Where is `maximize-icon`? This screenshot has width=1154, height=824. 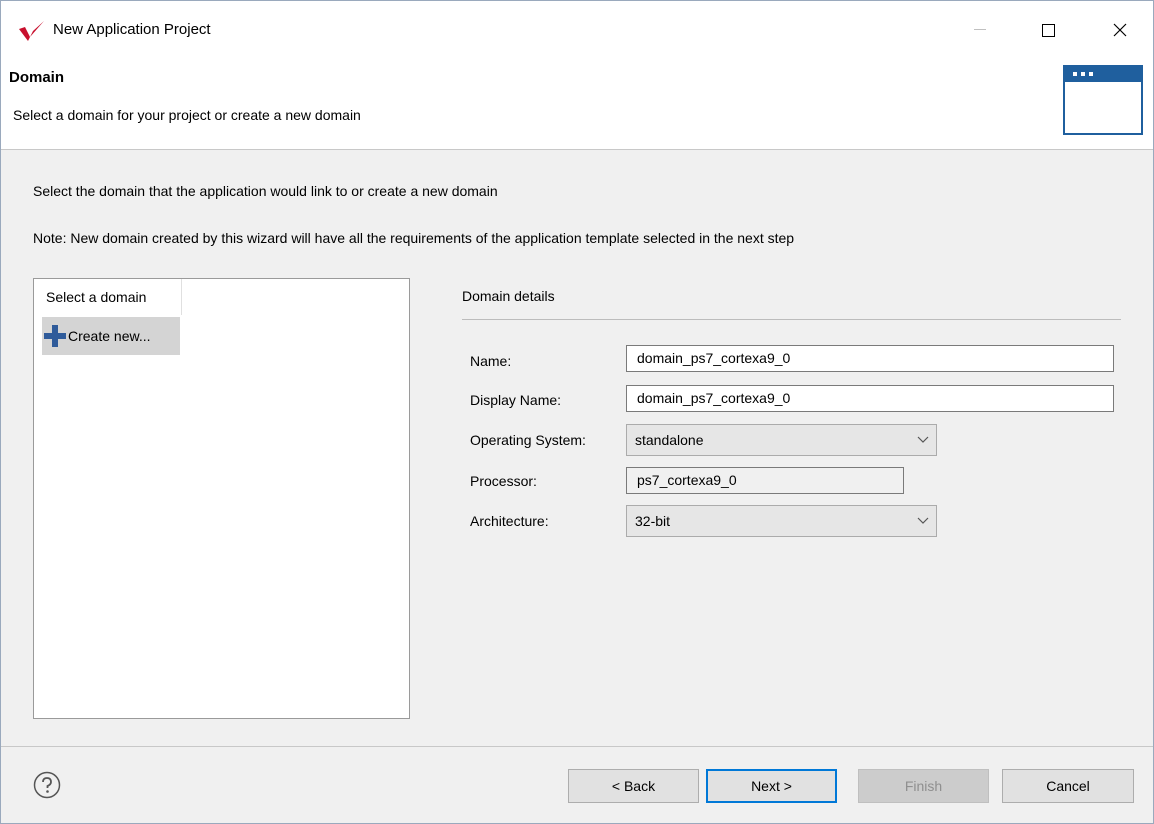 maximize-icon is located at coordinates (1048, 30).